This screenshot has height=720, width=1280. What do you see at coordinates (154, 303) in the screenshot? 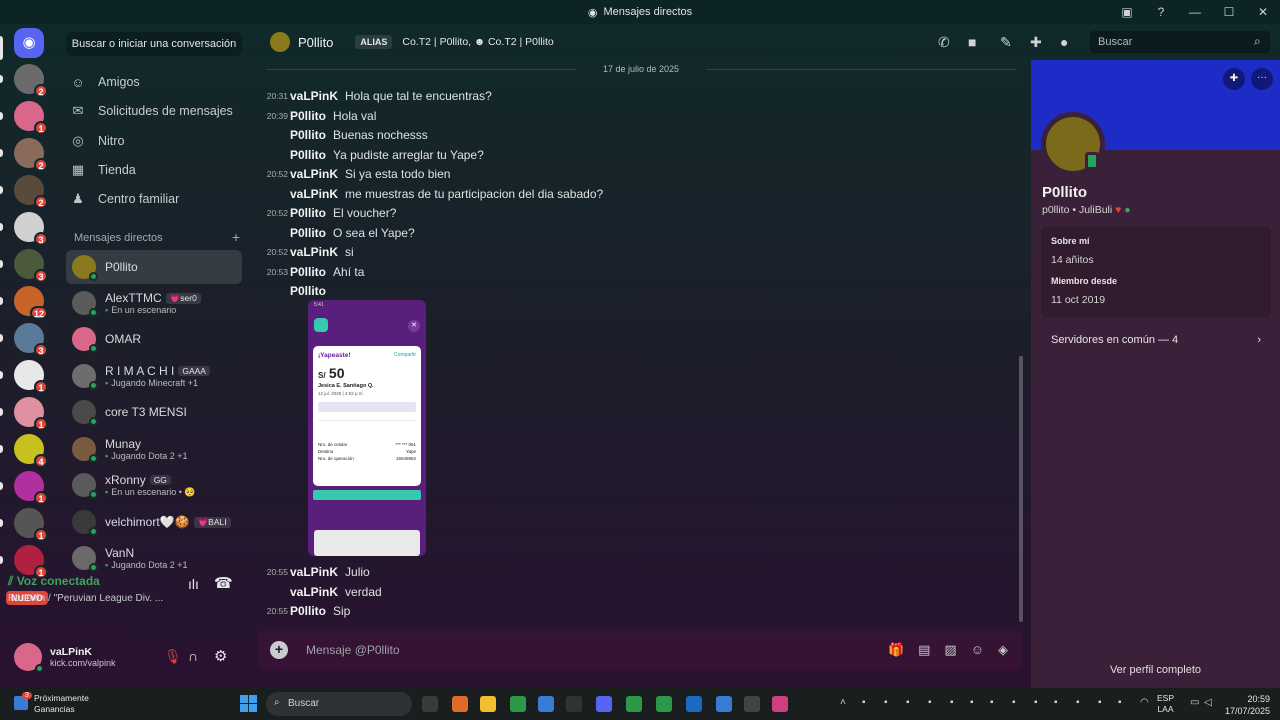
I see `dm-item: AlexTTMC 💗ser0 ▪ En un escenario` at bounding box center [154, 303].